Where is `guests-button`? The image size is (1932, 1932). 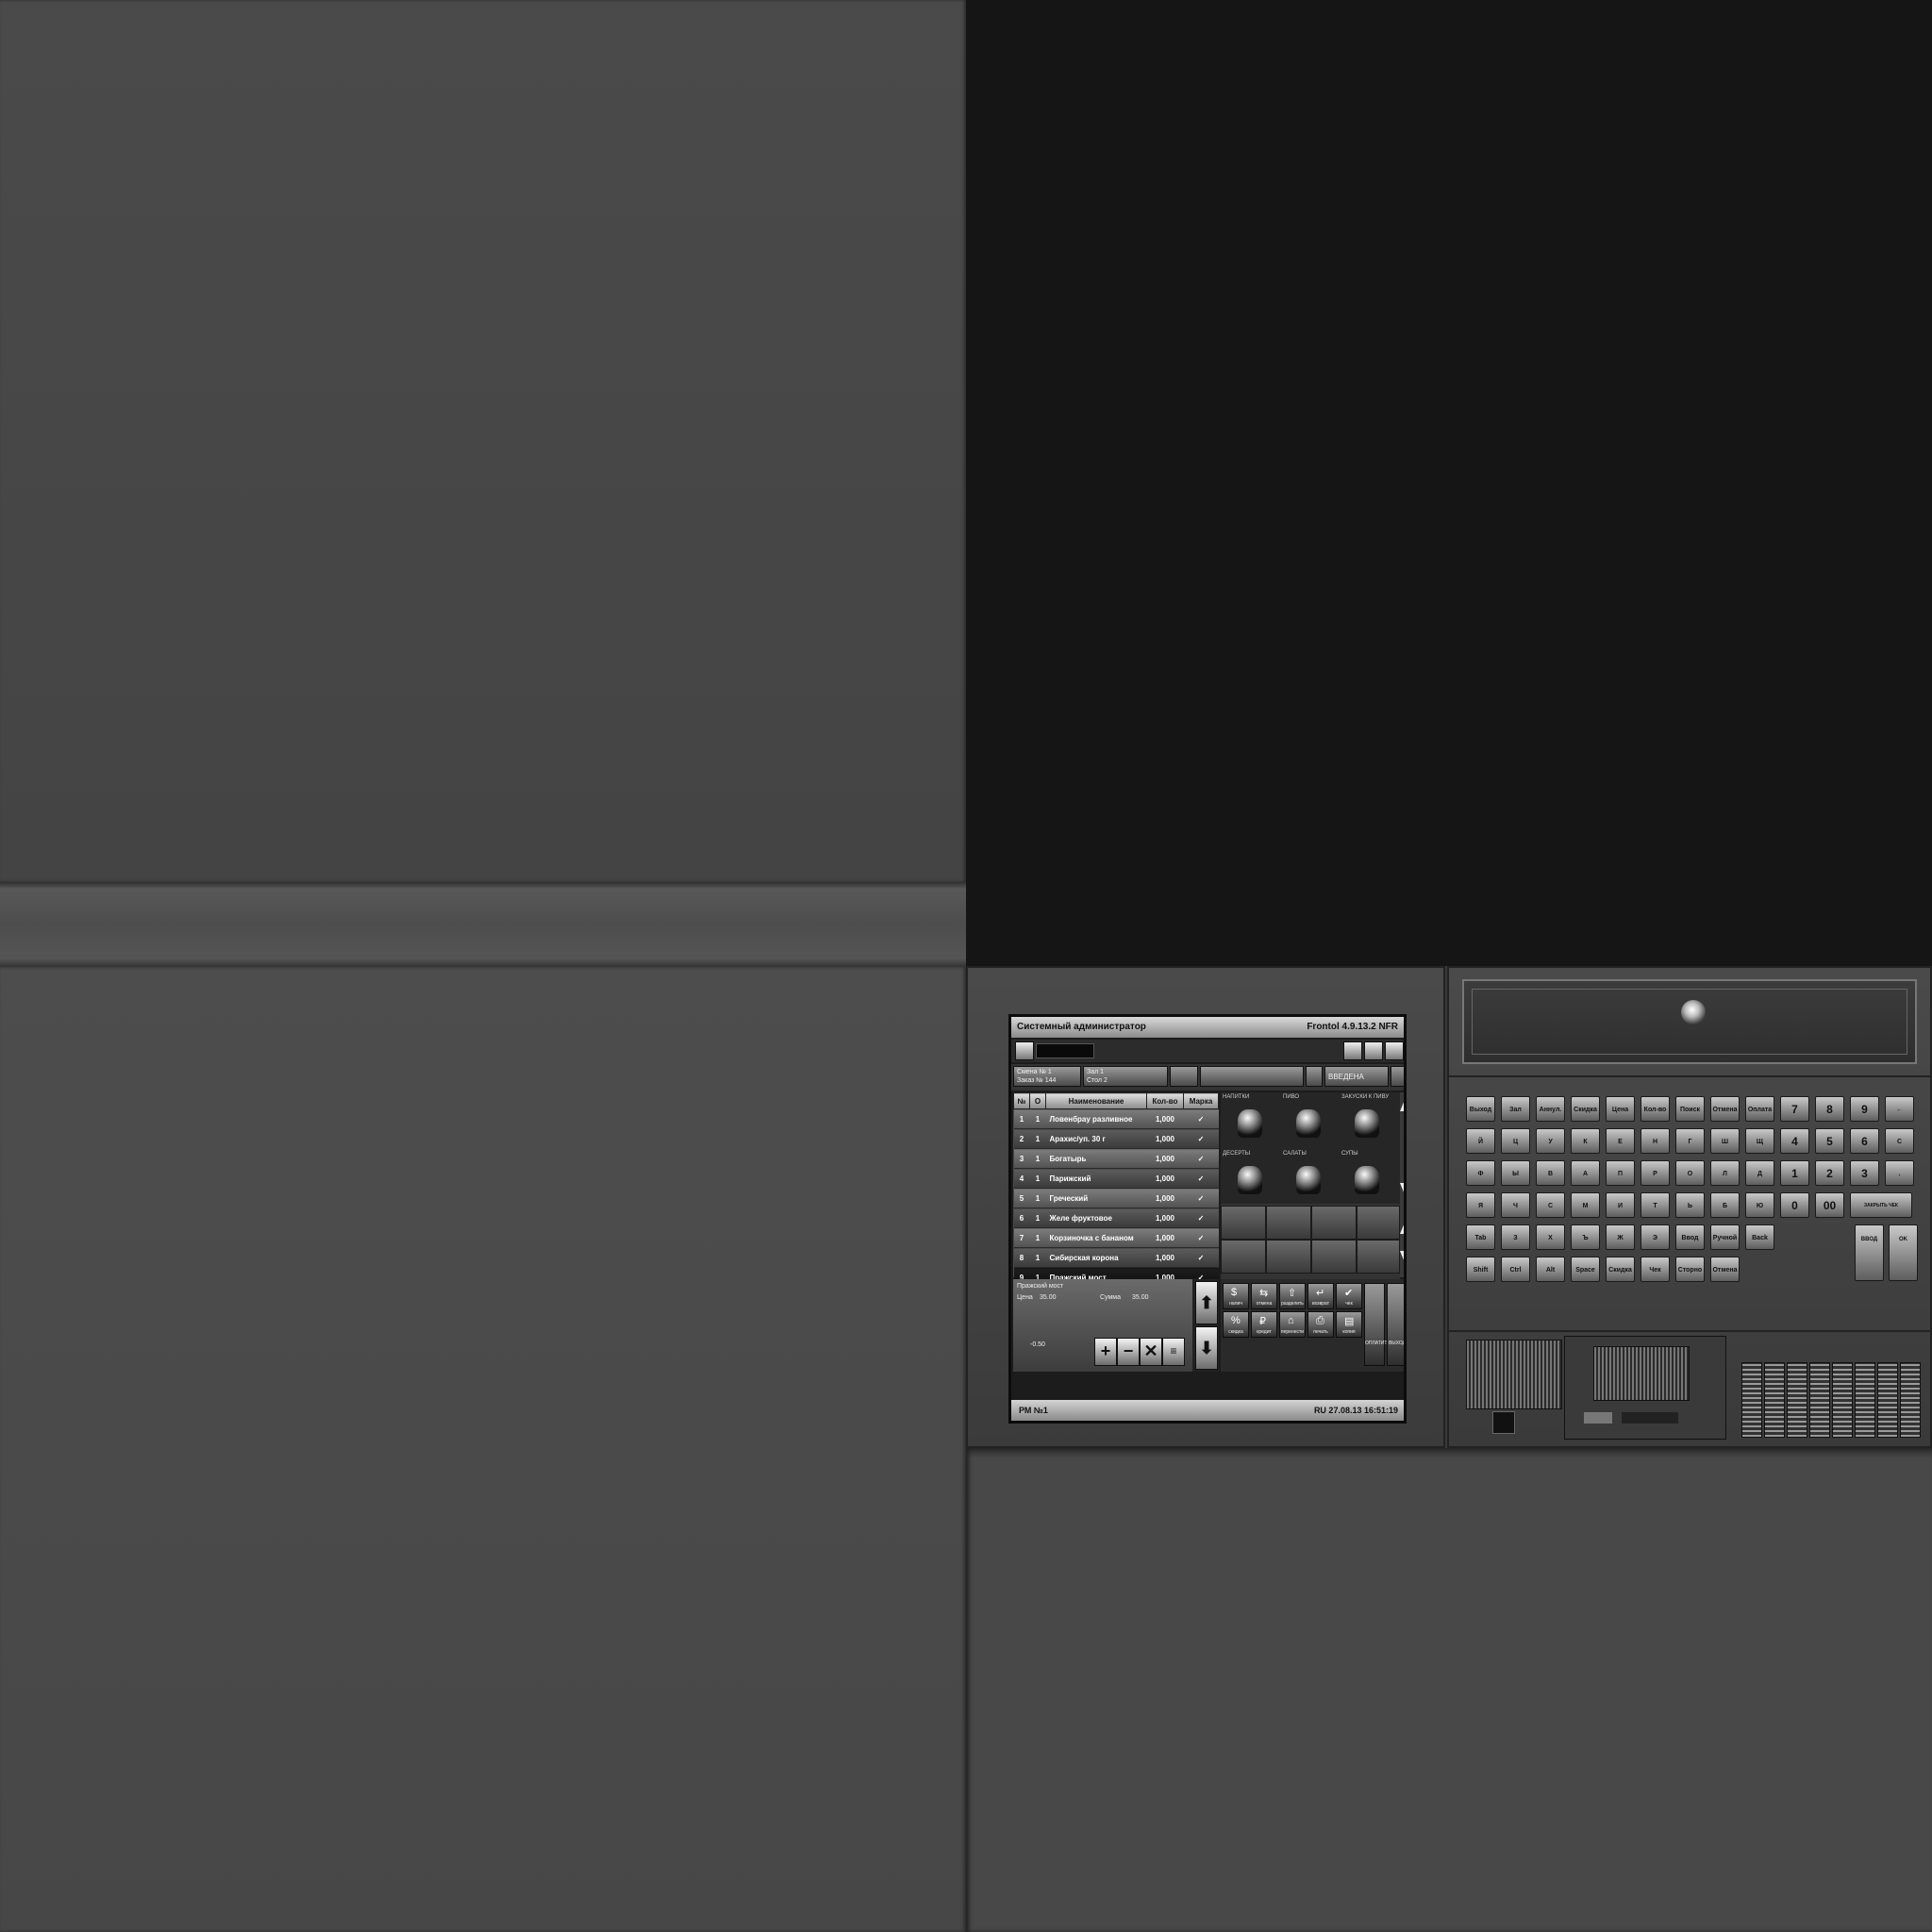
guests-button is located at coordinates (1184, 1076).